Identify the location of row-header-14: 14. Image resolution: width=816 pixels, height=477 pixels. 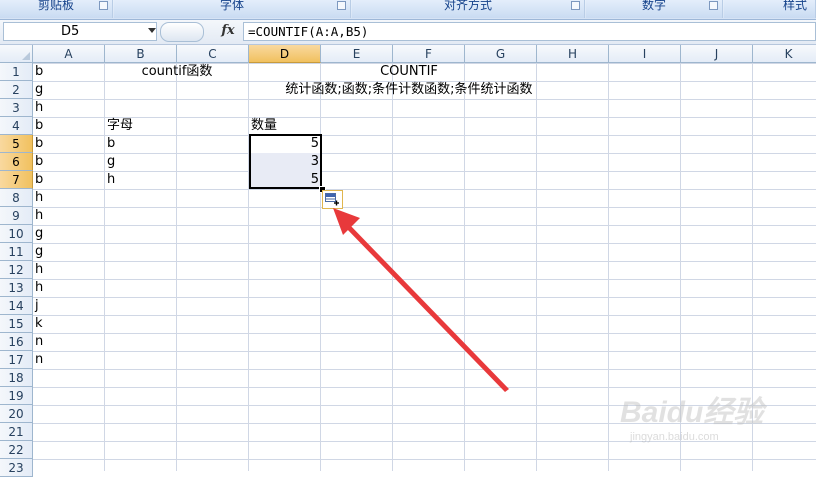
(16, 306).